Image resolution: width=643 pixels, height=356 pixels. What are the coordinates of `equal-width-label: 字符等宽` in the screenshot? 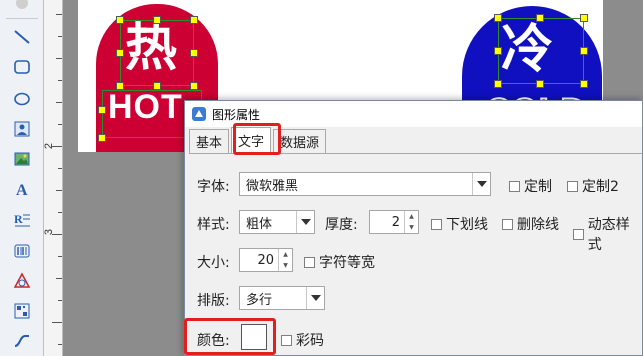 It's located at (347, 263).